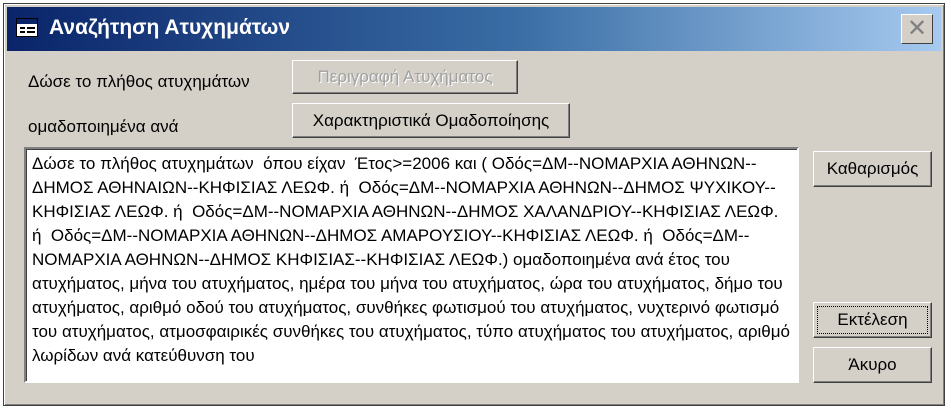 Image resolution: width=951 pixels, height=412 pixels. What do you see at coordinates (917, 29) in the screenshot?
I see `close-icon: ✕` at bounding box center [917, 29].